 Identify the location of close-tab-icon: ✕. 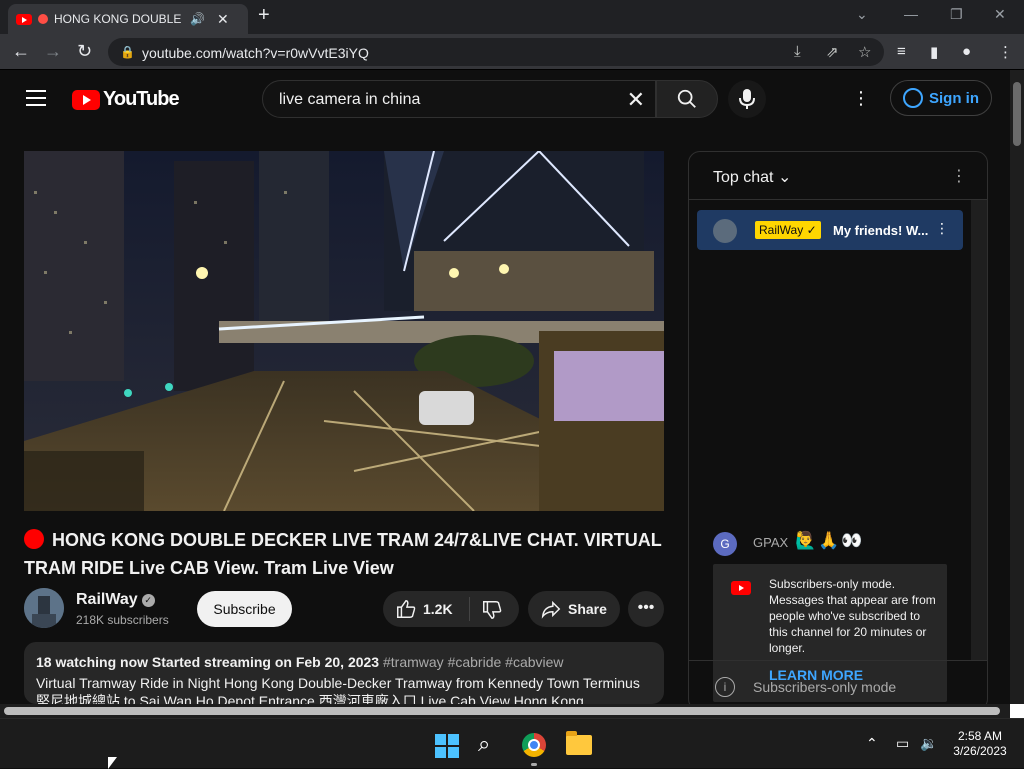
(223, 19).